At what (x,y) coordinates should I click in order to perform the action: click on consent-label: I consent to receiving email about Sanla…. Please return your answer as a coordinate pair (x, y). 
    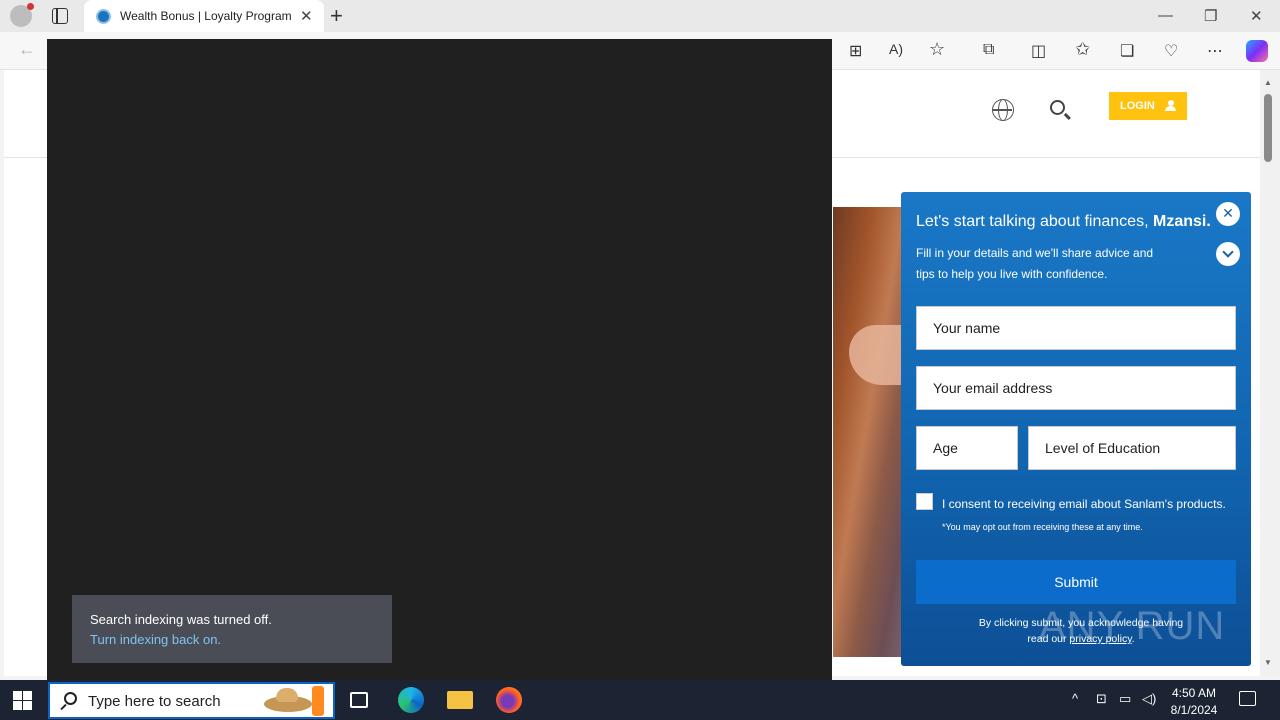
    Looking at the image, I should click on (1084, 504).